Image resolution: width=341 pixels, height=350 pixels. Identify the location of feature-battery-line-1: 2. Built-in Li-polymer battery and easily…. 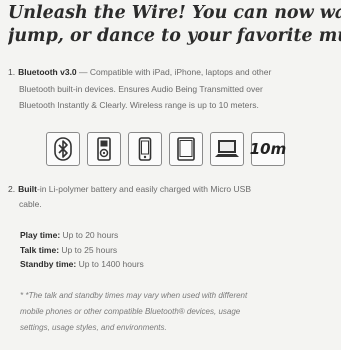
(174, 189).